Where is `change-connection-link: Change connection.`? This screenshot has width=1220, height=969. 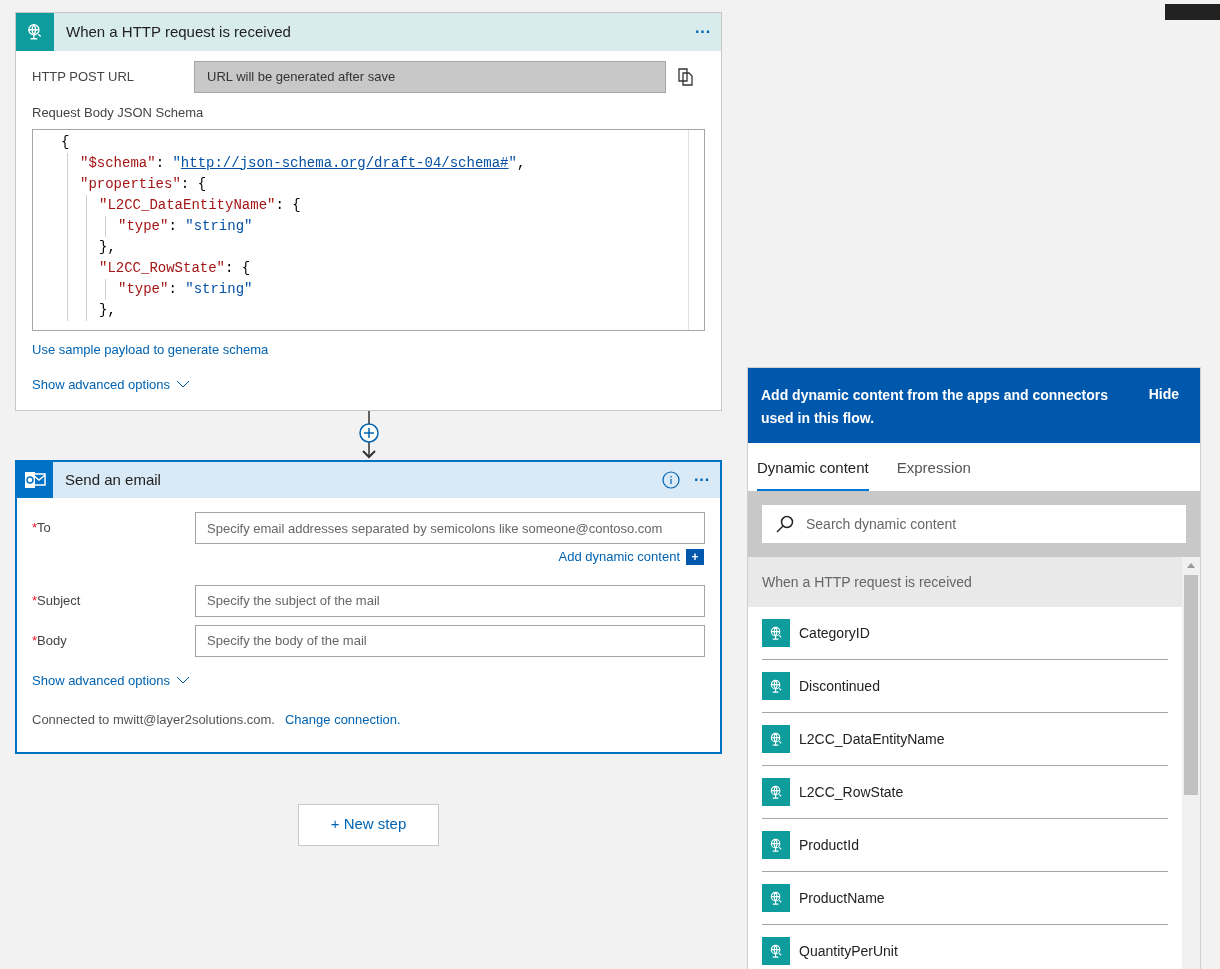
change-connection-link: Change connection. is located at coordinates (343, 720).